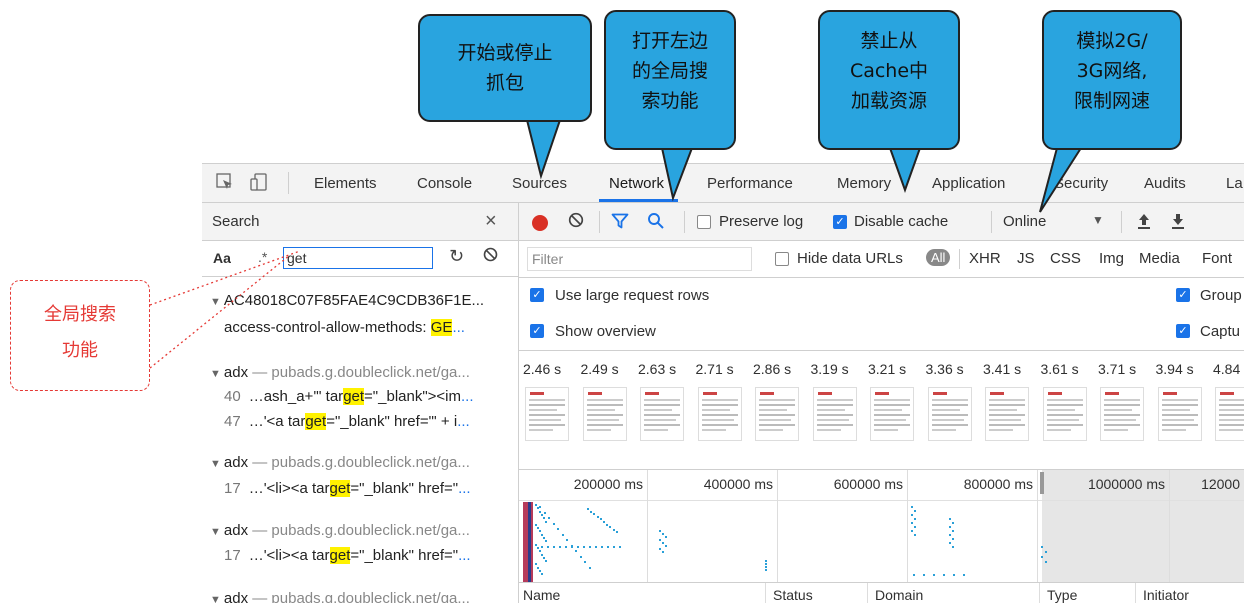 Image resolution: width=1244 pixels, height=603 pixels. I want to click on callout-disable-cache: 禁止从 Cache中 加载资源, so click(889, 80).